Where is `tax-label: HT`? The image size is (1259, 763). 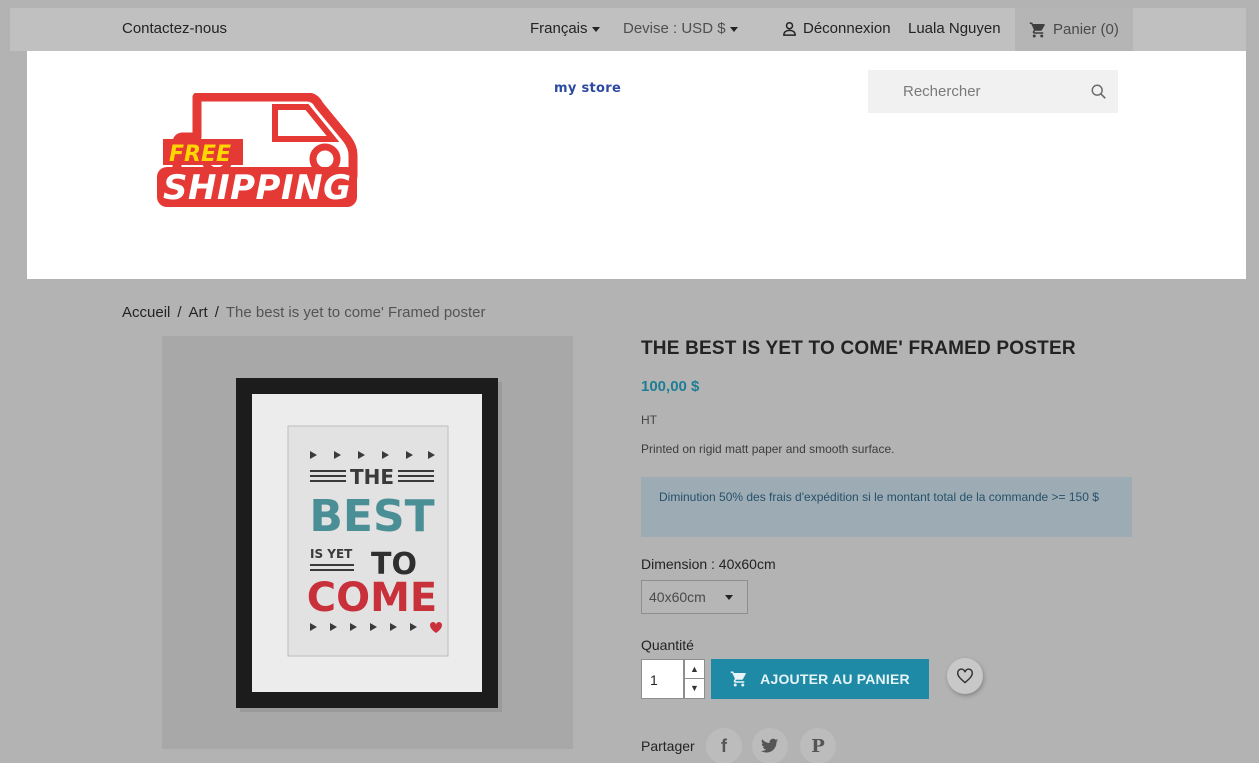
tax-label: HT is located at coordinates (649, 420).